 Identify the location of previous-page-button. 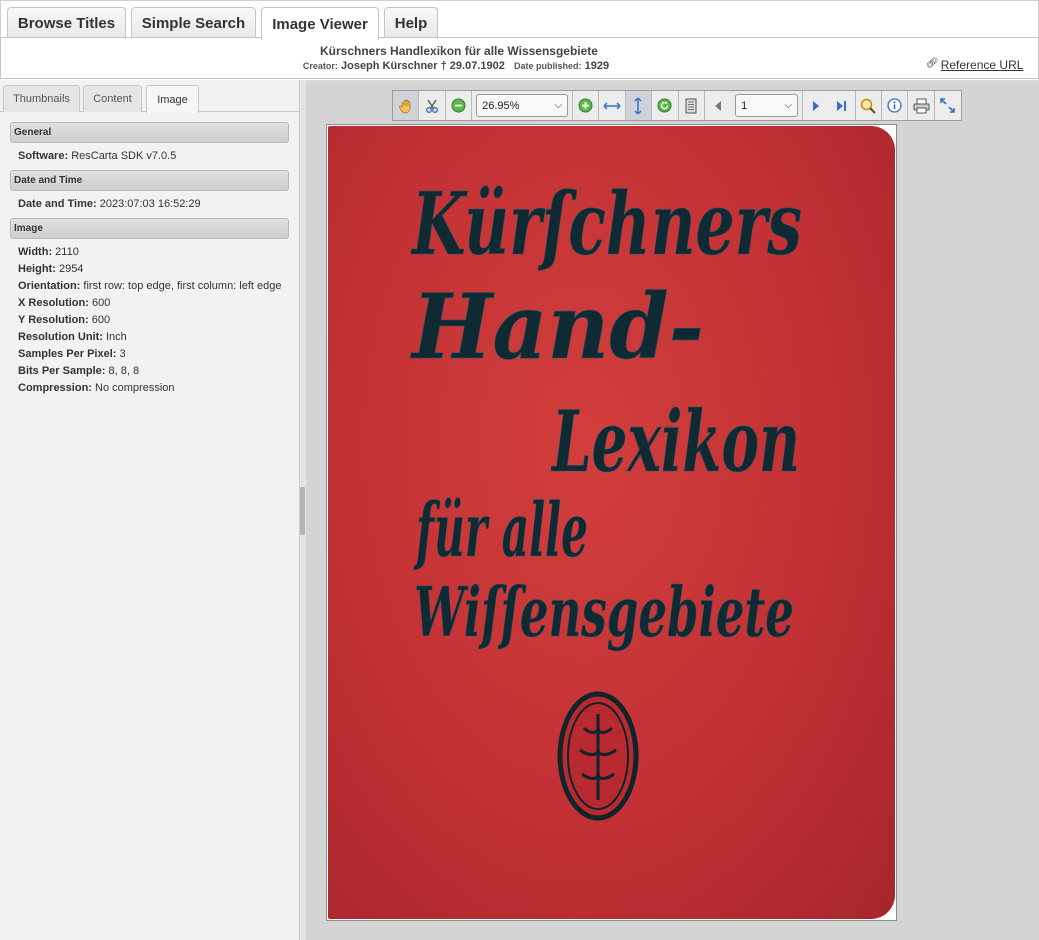
(718, 105).